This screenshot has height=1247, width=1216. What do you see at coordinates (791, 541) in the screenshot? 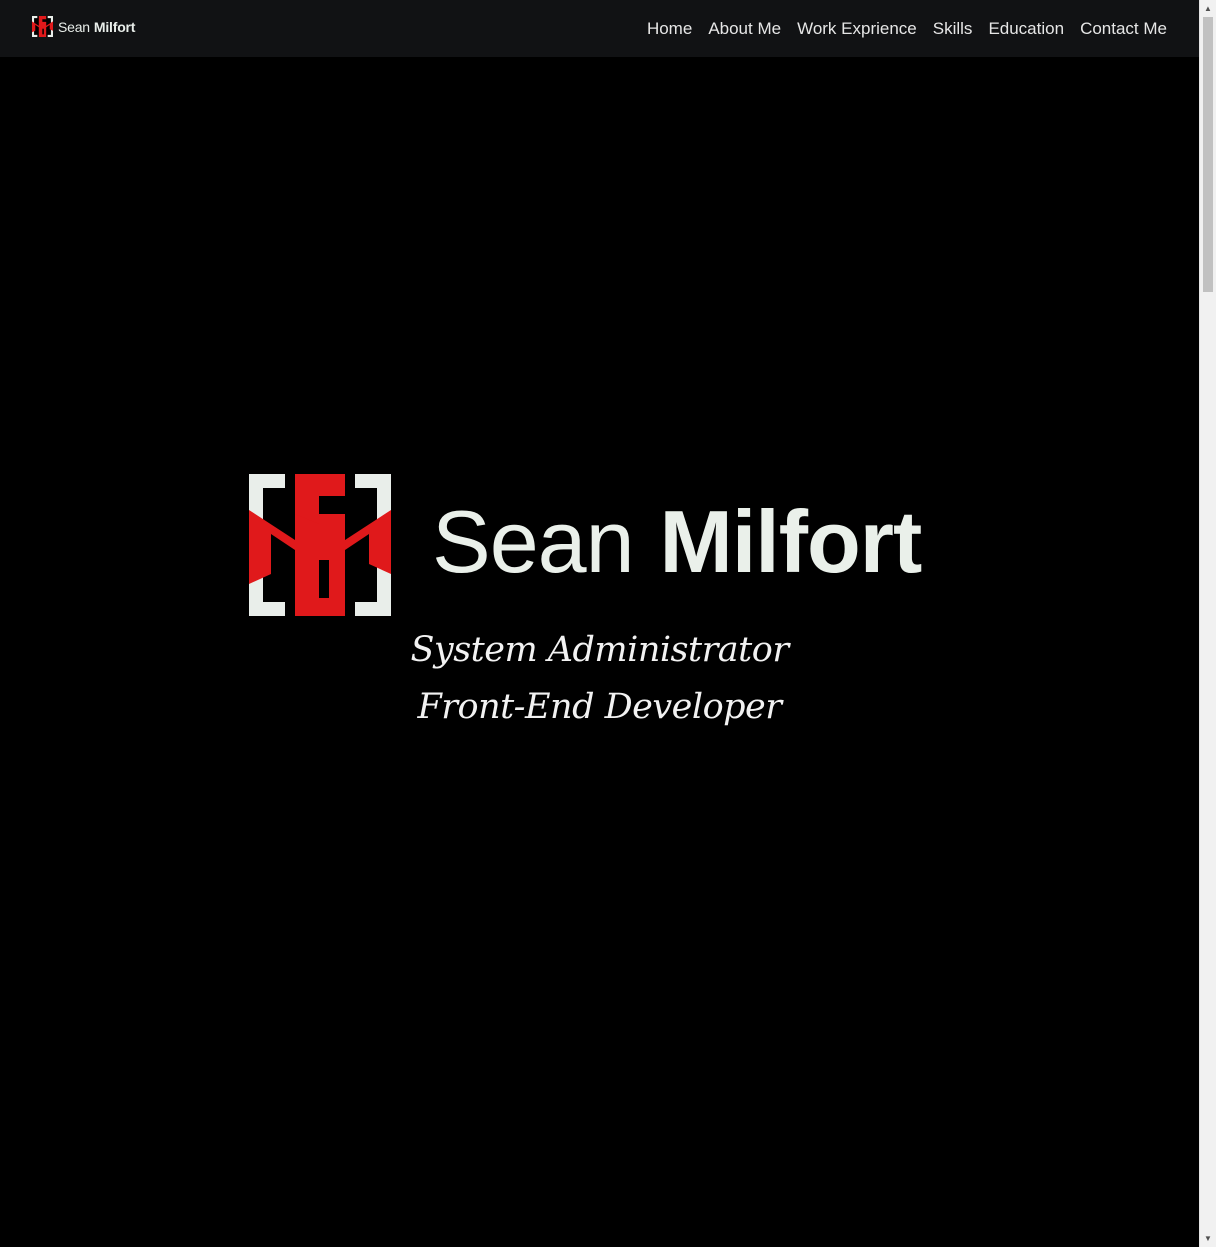
I see `hero-last-name: Milfort` at bounding box center [791, 541].